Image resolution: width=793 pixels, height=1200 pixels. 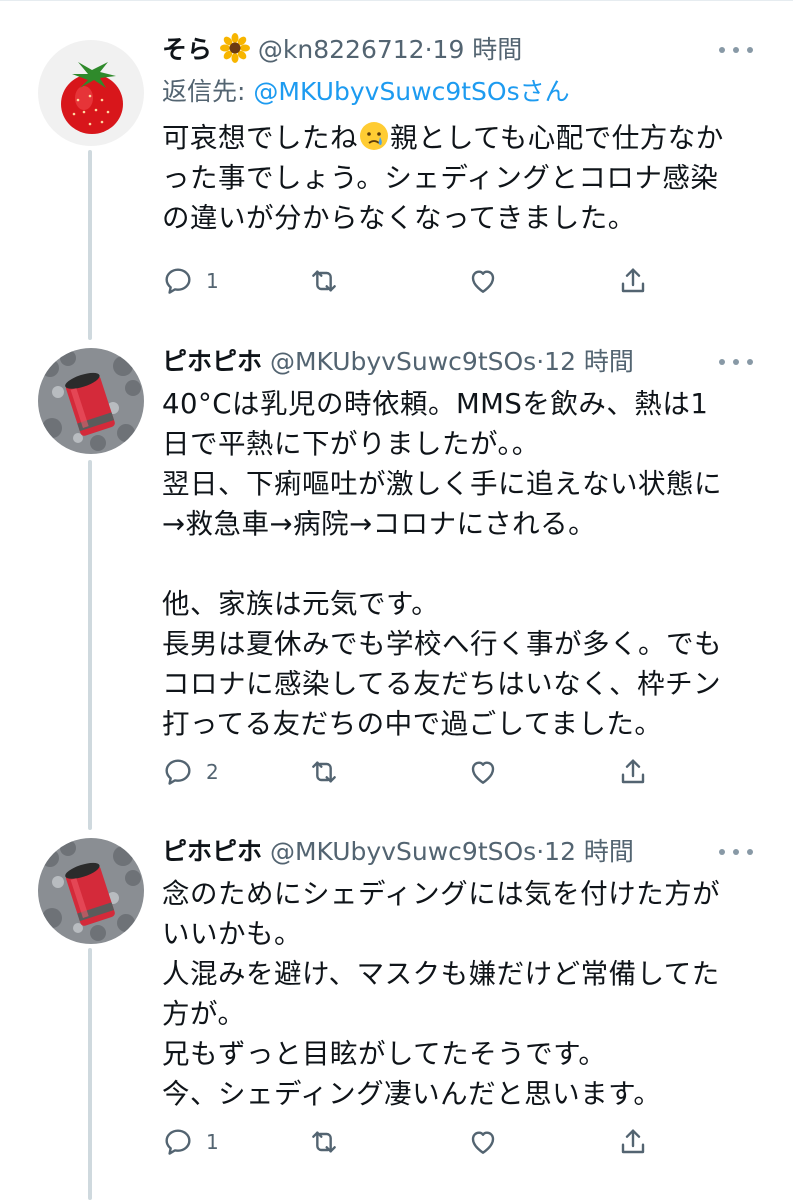 I want to click on tweet-text-line: 日で平熱に下がりましたが。。, so click(x=351, y=444).